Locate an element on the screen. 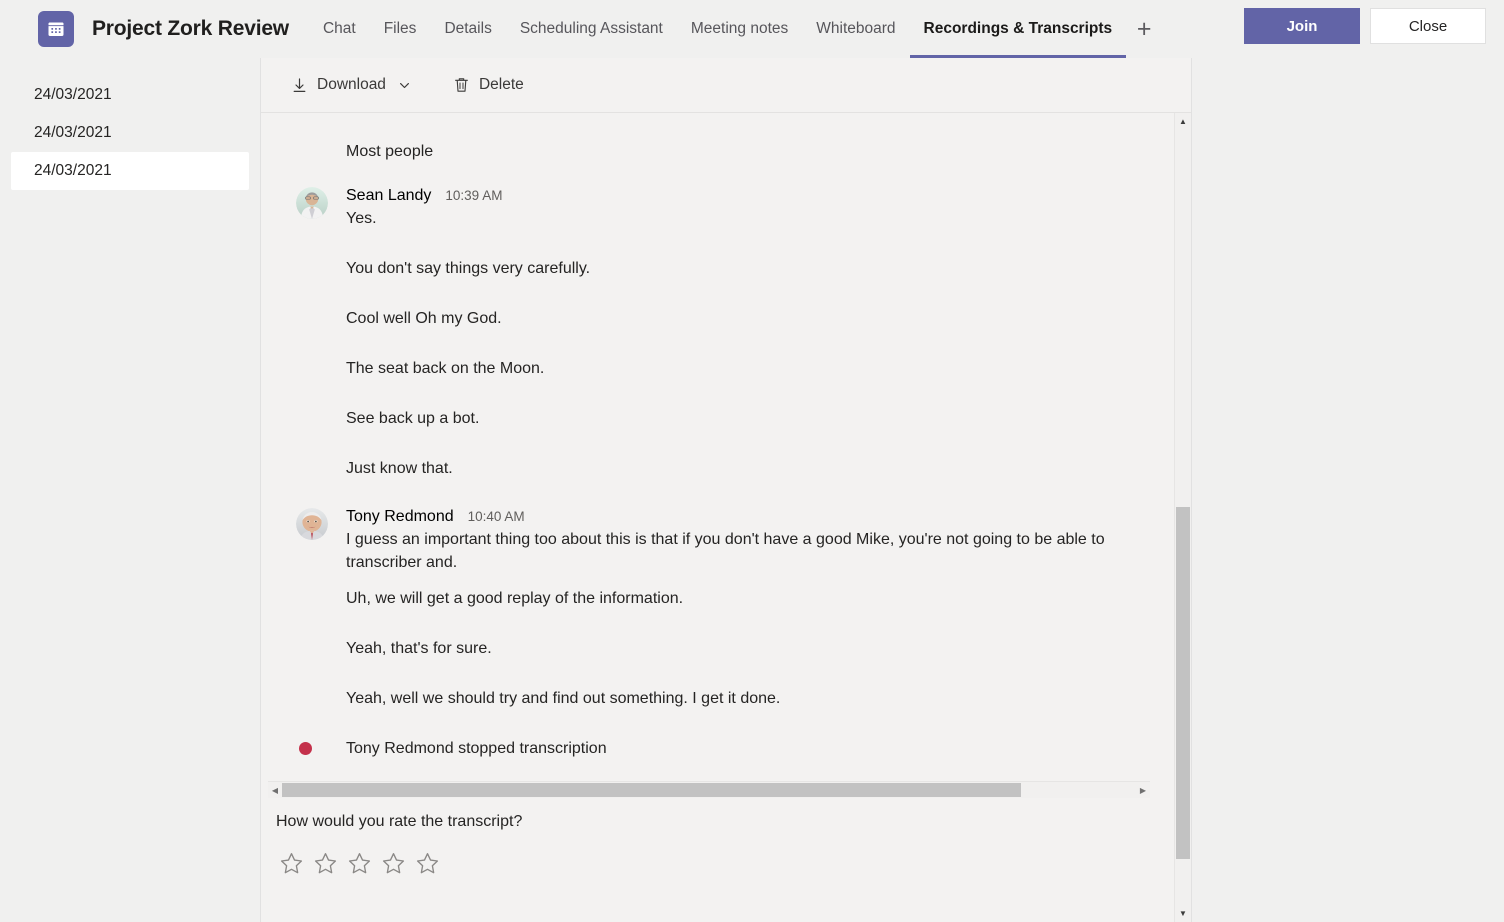  transcript-entry-sean-landy: Sean Landy 10:39 AM Yes. is located at coordinates (717, 208).